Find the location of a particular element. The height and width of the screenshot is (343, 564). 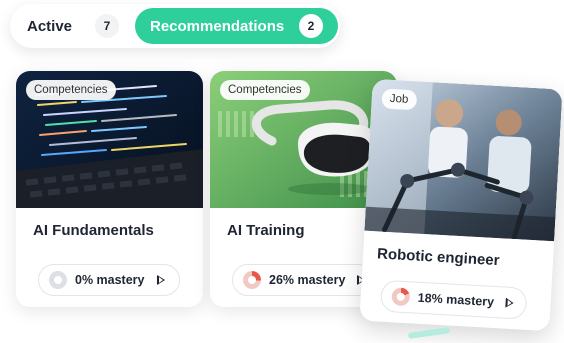

tab-recommendations: Recommendations 2 is located at coordinates (236, 26).